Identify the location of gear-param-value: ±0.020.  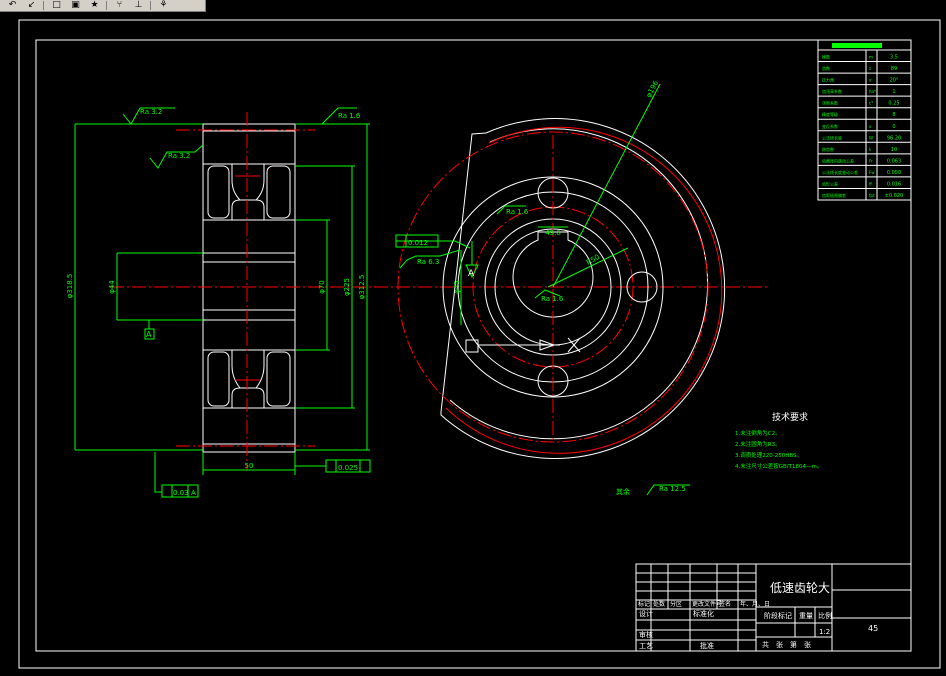
(894, 196).